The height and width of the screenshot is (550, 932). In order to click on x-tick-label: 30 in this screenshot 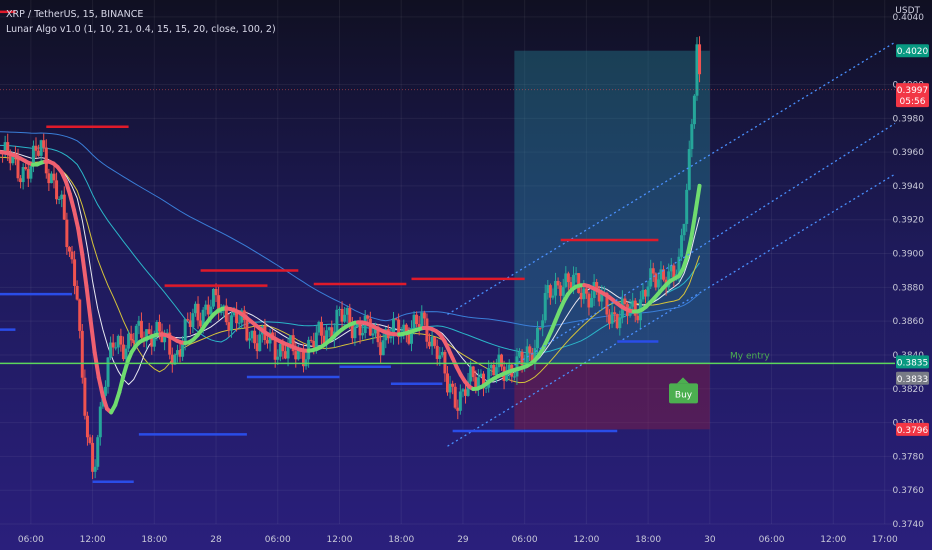, I will do `click(710, 540)`.